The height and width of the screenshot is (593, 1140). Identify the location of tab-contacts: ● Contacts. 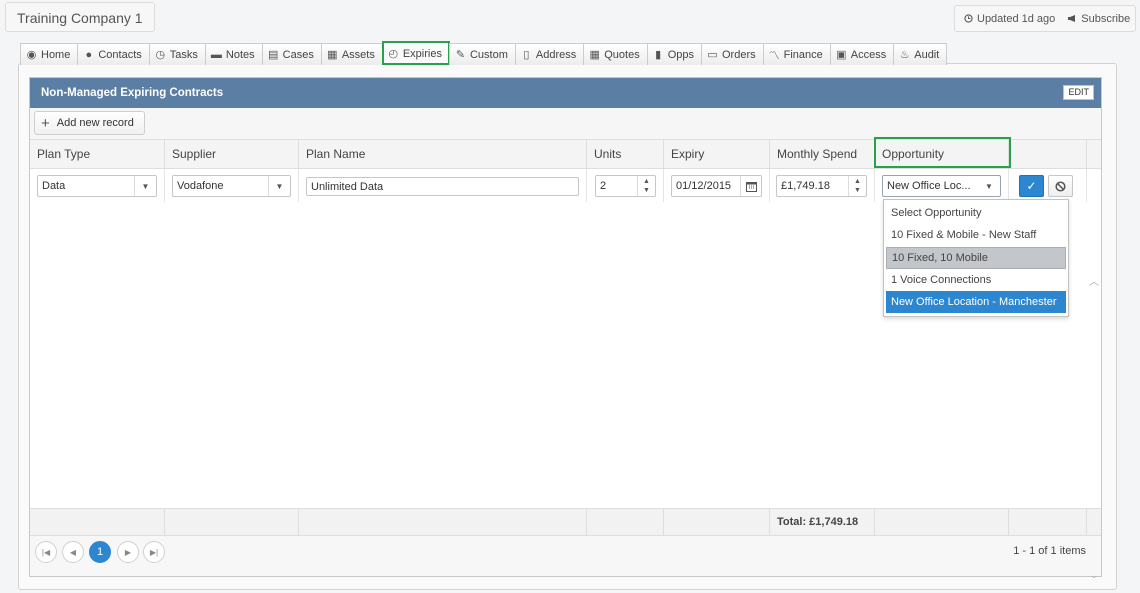
(113, 54).